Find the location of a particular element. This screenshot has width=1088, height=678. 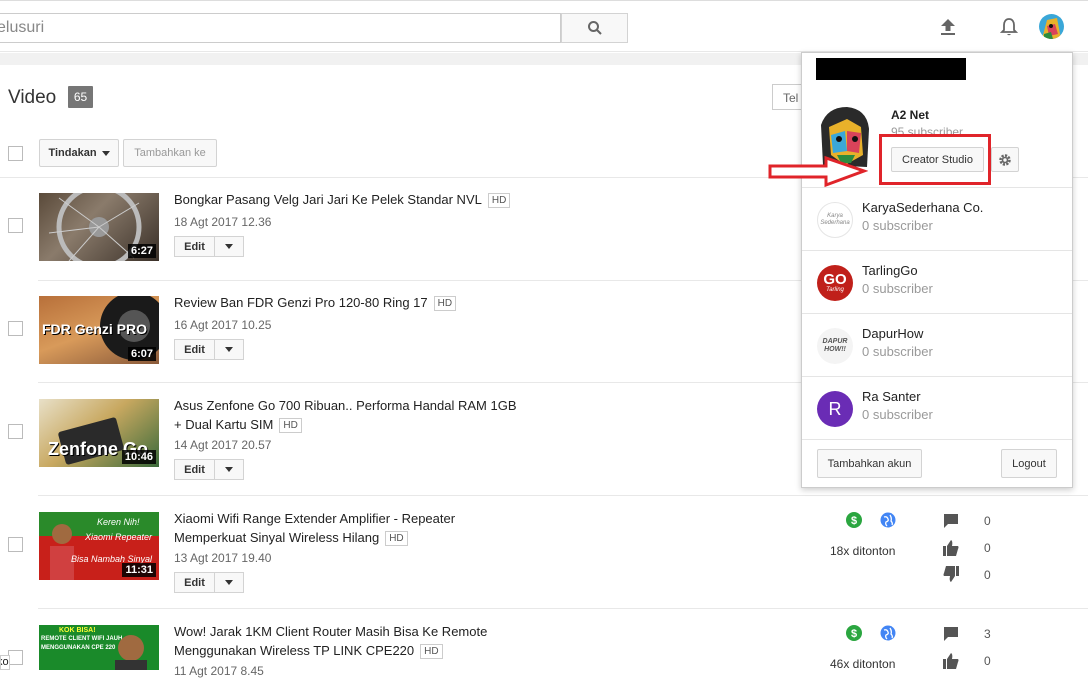

add-account-button: Tambahkan akun is located at coordinates (869, 463).